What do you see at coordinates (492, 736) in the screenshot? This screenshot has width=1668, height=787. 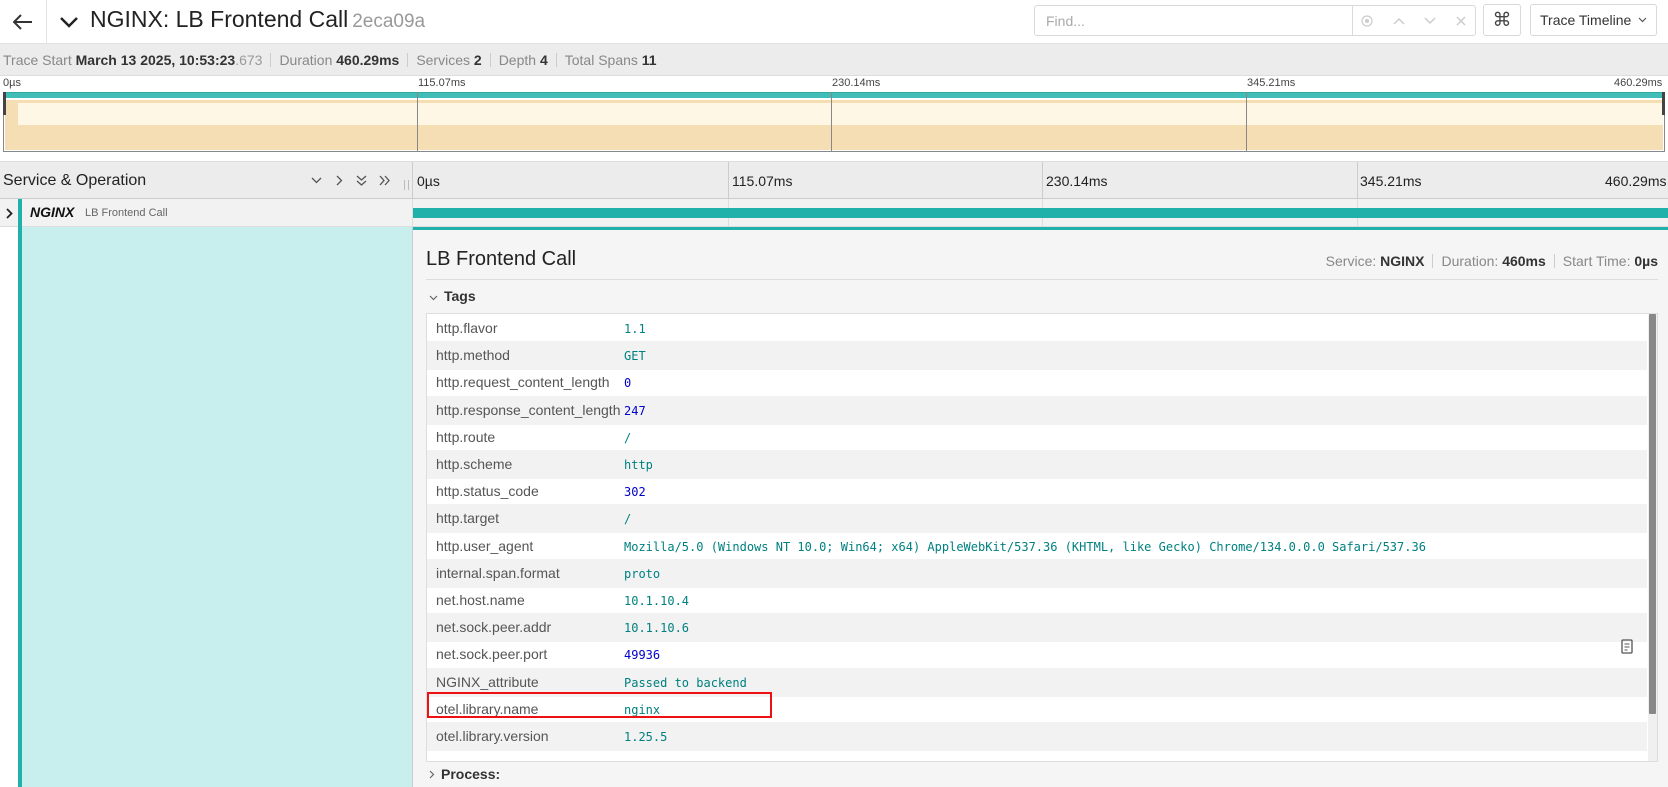 I see `tag-key: otel.library.version` at bounding box center [492, 736].